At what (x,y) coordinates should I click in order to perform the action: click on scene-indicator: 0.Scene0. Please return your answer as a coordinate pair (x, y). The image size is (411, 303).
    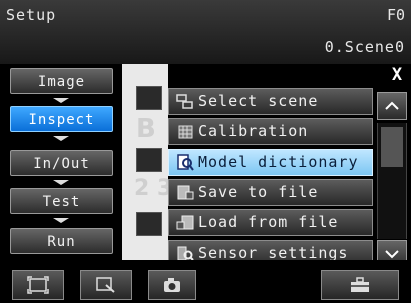
    Looking at the image, I should click on (364, 47).